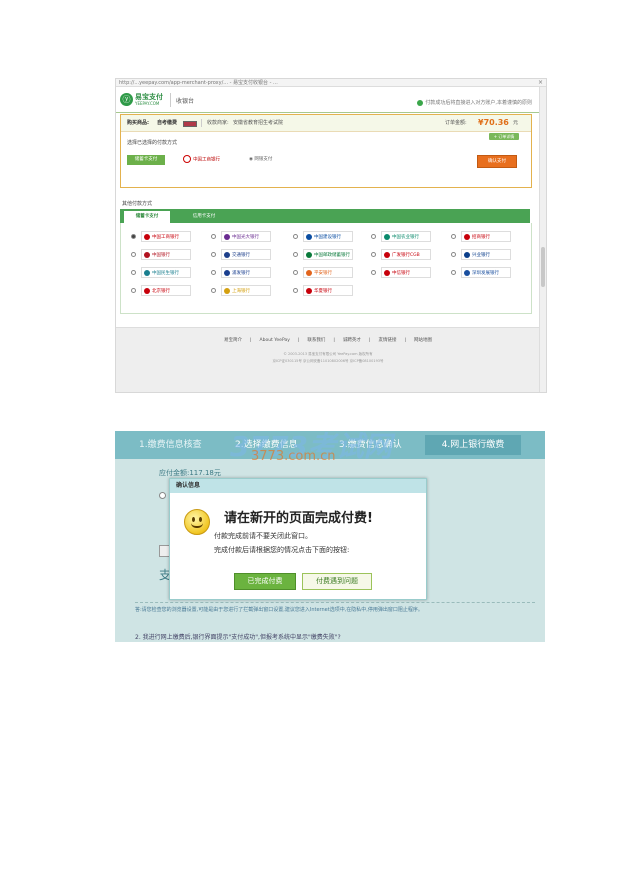 The width and height of the screenshot is (620, 876). I want to click on order-amount-unit: 元, so click(516, 123).